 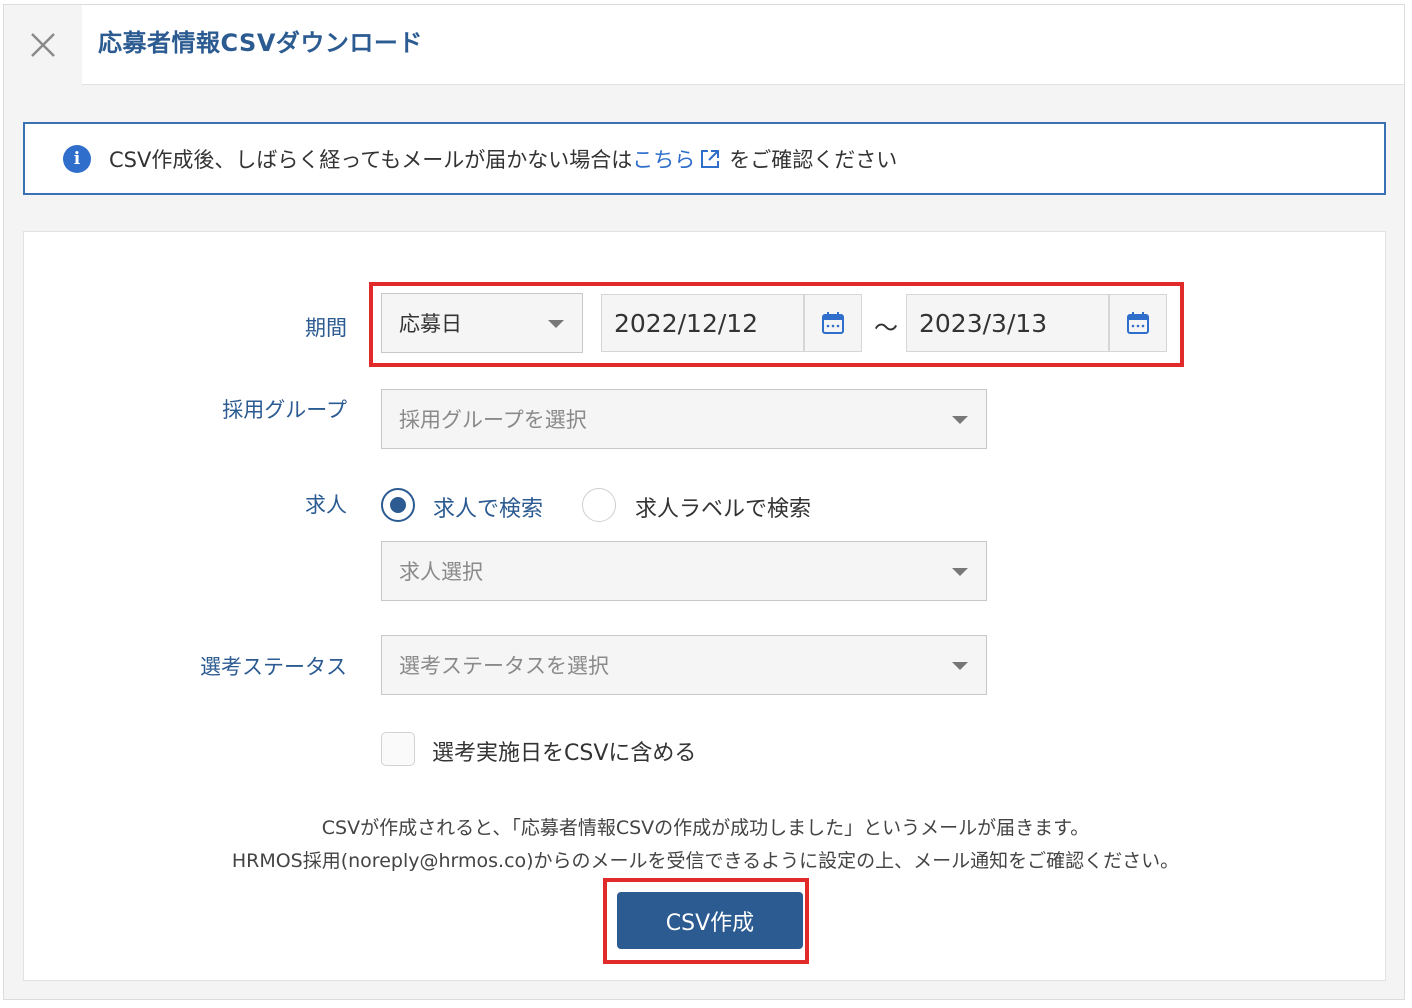 What do you see at coordinates (664, 159) in the screenshot?
I see `help-link-label: こちら` at bounding box center [664, 159].